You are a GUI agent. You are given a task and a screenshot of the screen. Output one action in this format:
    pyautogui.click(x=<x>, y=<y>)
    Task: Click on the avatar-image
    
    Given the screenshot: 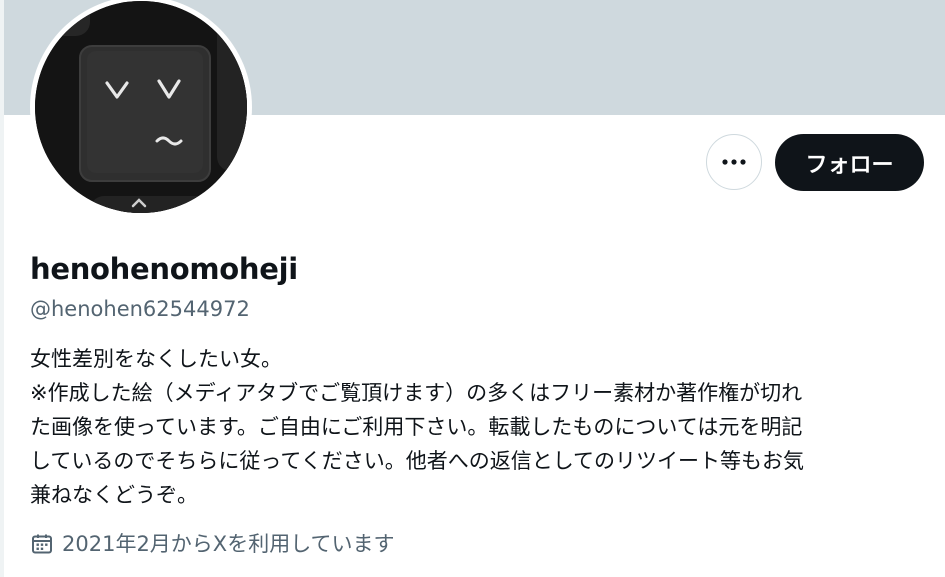 What is the action you would take?
    pyautogui.click(x=141, y=107)
    